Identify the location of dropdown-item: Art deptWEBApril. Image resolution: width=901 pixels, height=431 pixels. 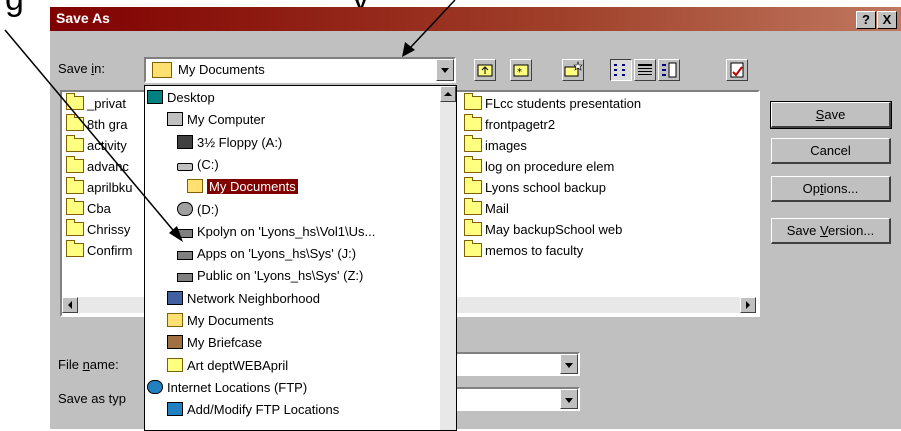
(227, 365).